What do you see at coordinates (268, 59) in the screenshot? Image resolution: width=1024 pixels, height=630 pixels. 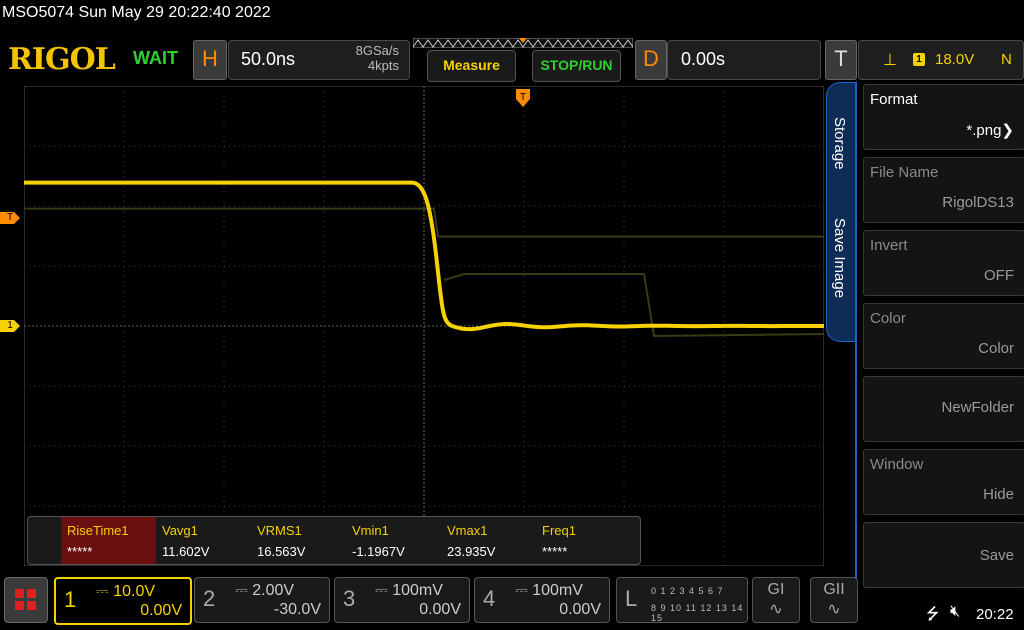 I see `timebase-value: 50.0ns` at bounding box center [268, 59].